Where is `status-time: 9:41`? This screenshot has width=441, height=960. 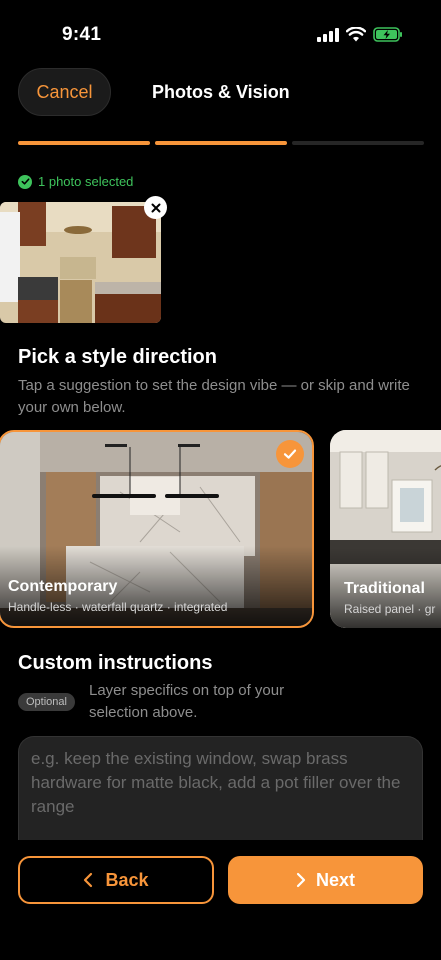 status-time: 9:41 is located at coordinates (82, 34).